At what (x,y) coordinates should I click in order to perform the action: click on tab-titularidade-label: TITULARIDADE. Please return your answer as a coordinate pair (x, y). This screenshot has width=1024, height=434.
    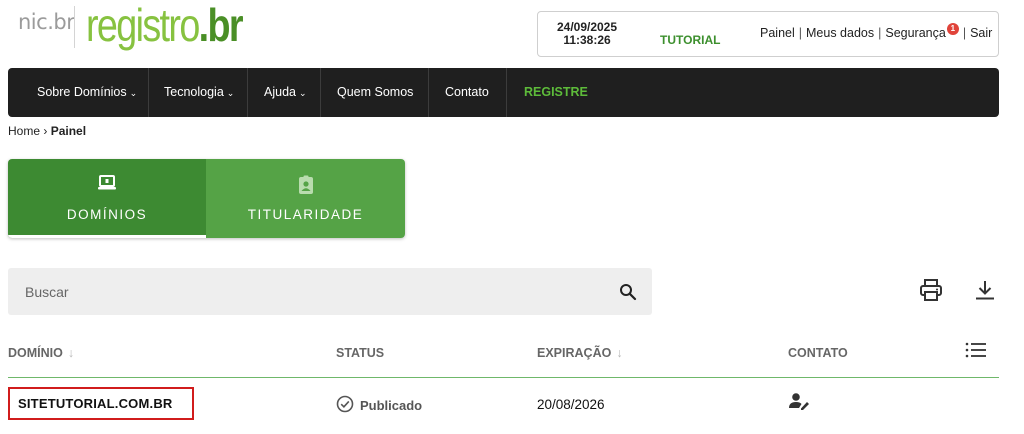
    Looking at the image, I should click on (305, 214).